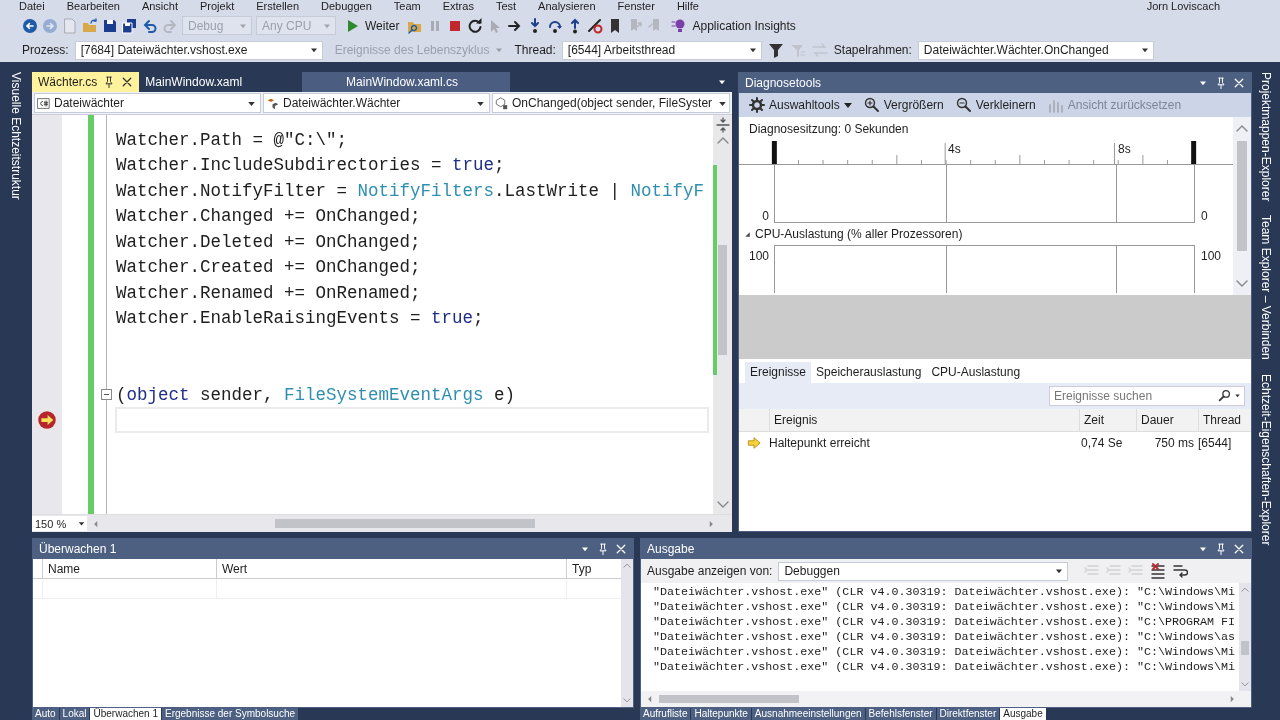 This screenshot has height=720, width=1280. Describe the element at coordinates (406, 82) in the screenshot. I see `document-tab: MainWindow.xaml.cs` at that location.